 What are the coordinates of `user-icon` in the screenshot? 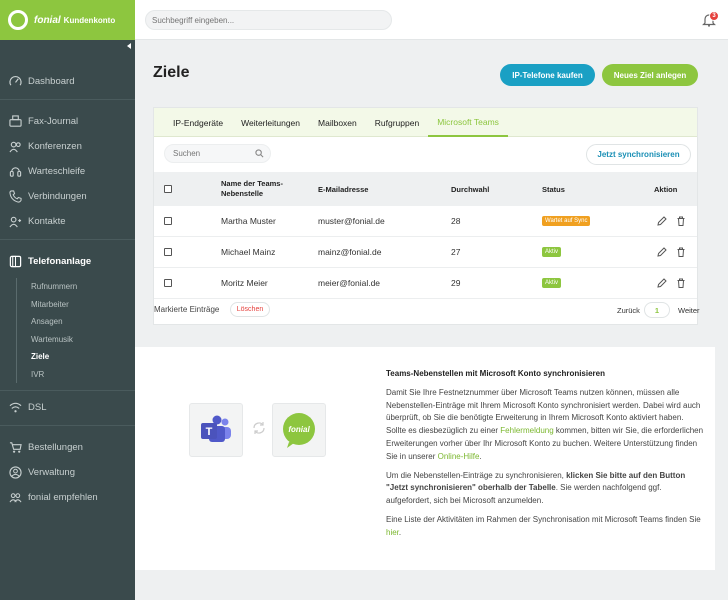 It's located at (15, 472).